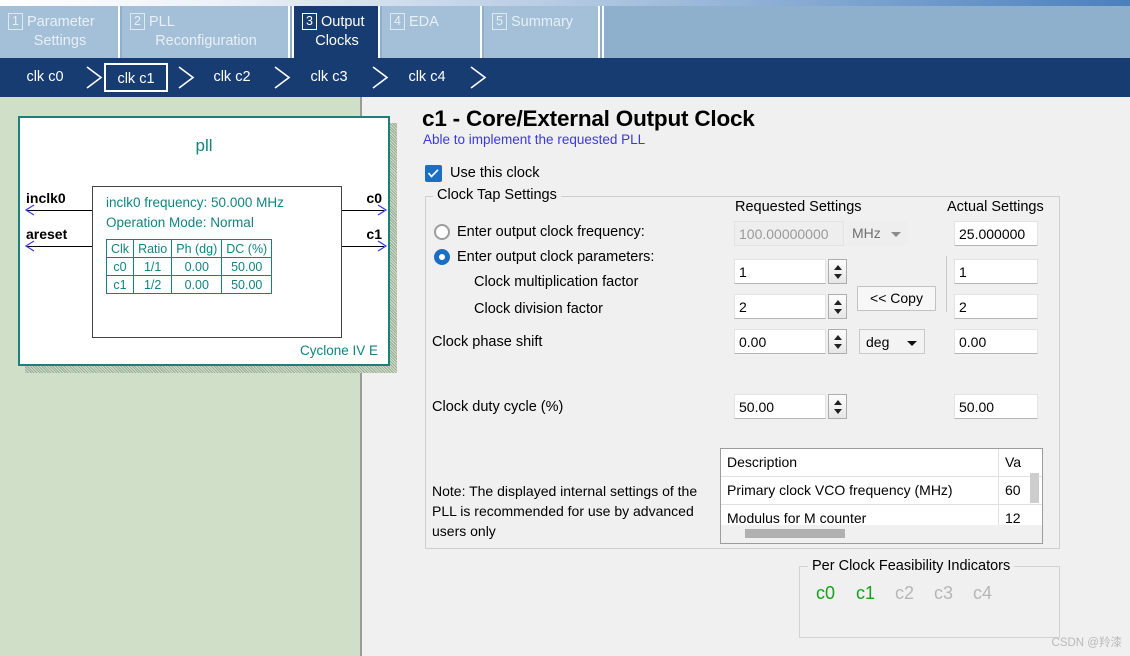 The image size is (1130, 656). What do you see at coordinates (337, 41) in the screenshot?
I see `tab-label-line2: Clocks` at bounding box center [337, 41].